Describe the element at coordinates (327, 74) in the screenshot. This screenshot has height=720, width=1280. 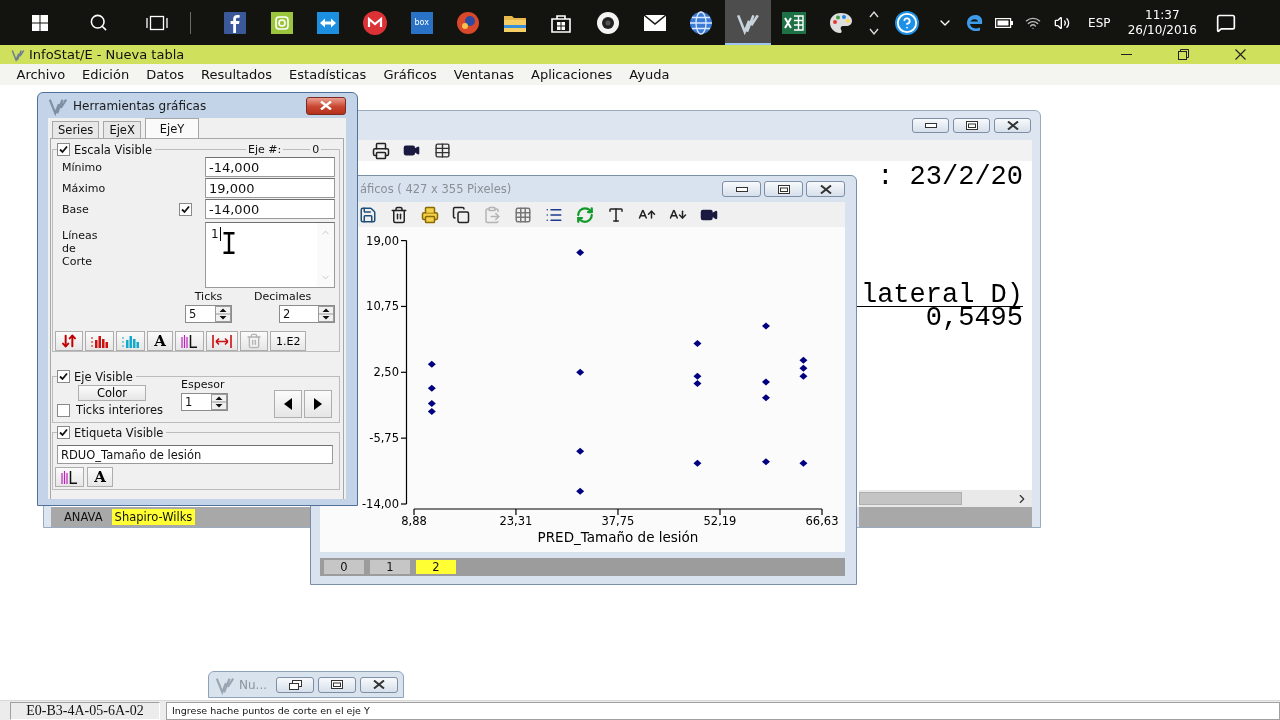
I see `menu-item: Estadísticas` at that location.